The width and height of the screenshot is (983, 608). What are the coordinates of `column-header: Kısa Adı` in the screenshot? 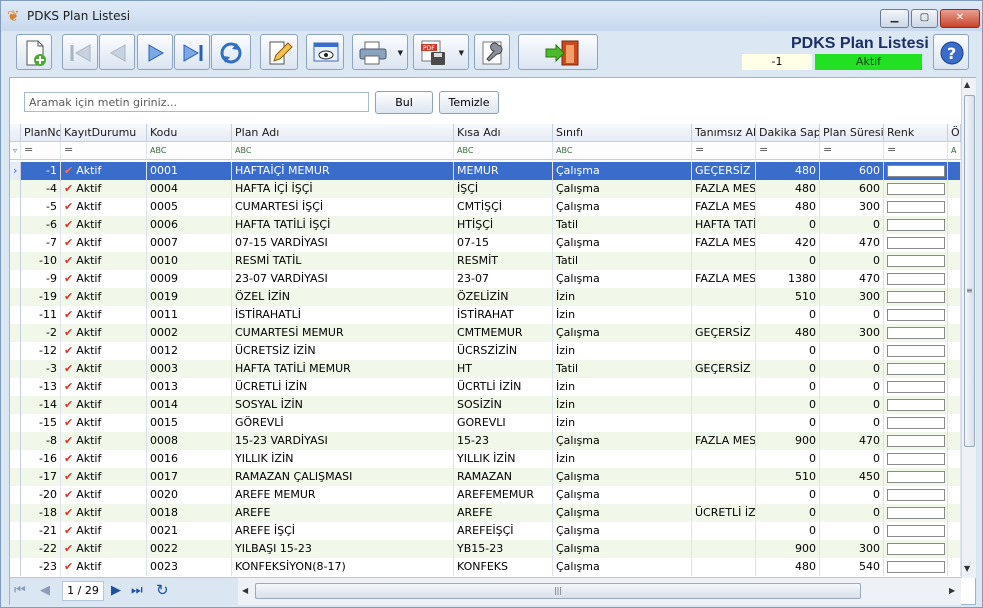 It's located at (503, 133).